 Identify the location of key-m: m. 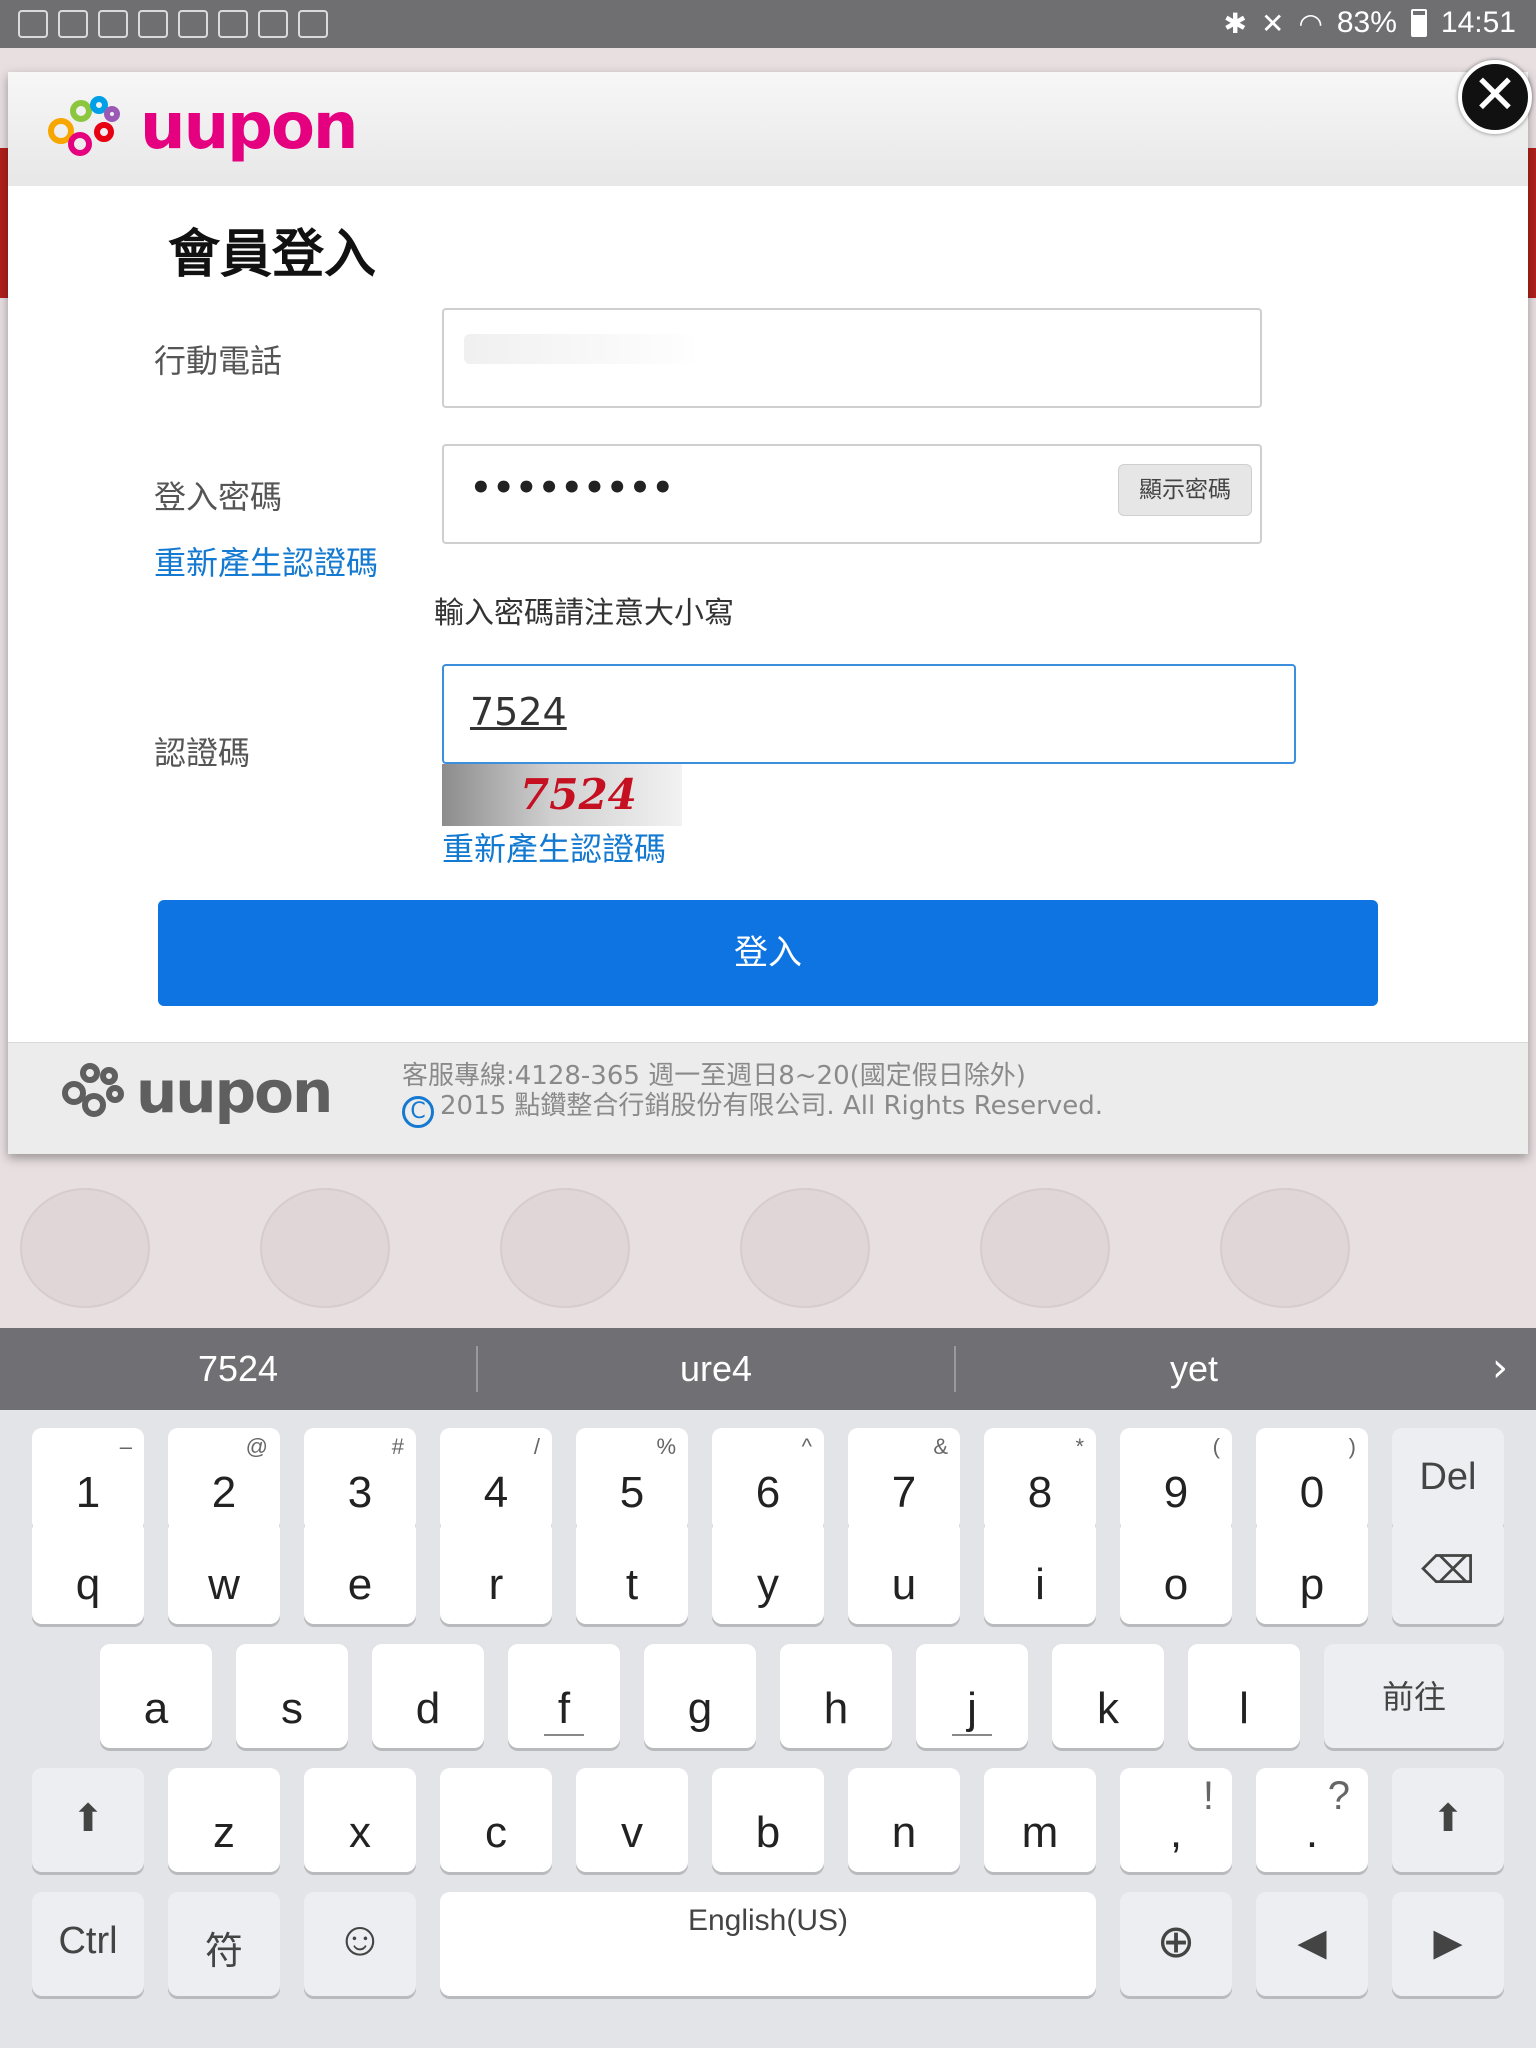
(1040, 1820).